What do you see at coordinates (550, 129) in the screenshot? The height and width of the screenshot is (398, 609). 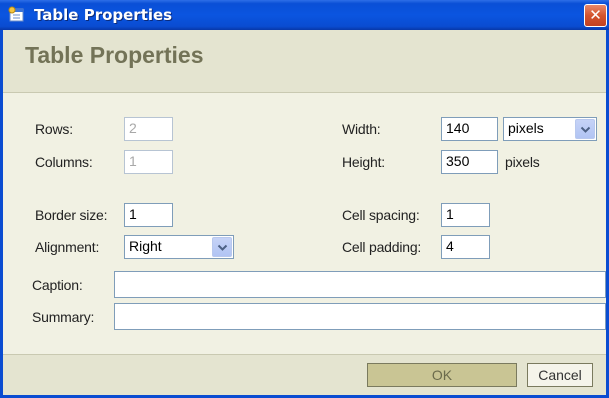 I see `width-unit-select: pixels` at bounding box center [550, 129].